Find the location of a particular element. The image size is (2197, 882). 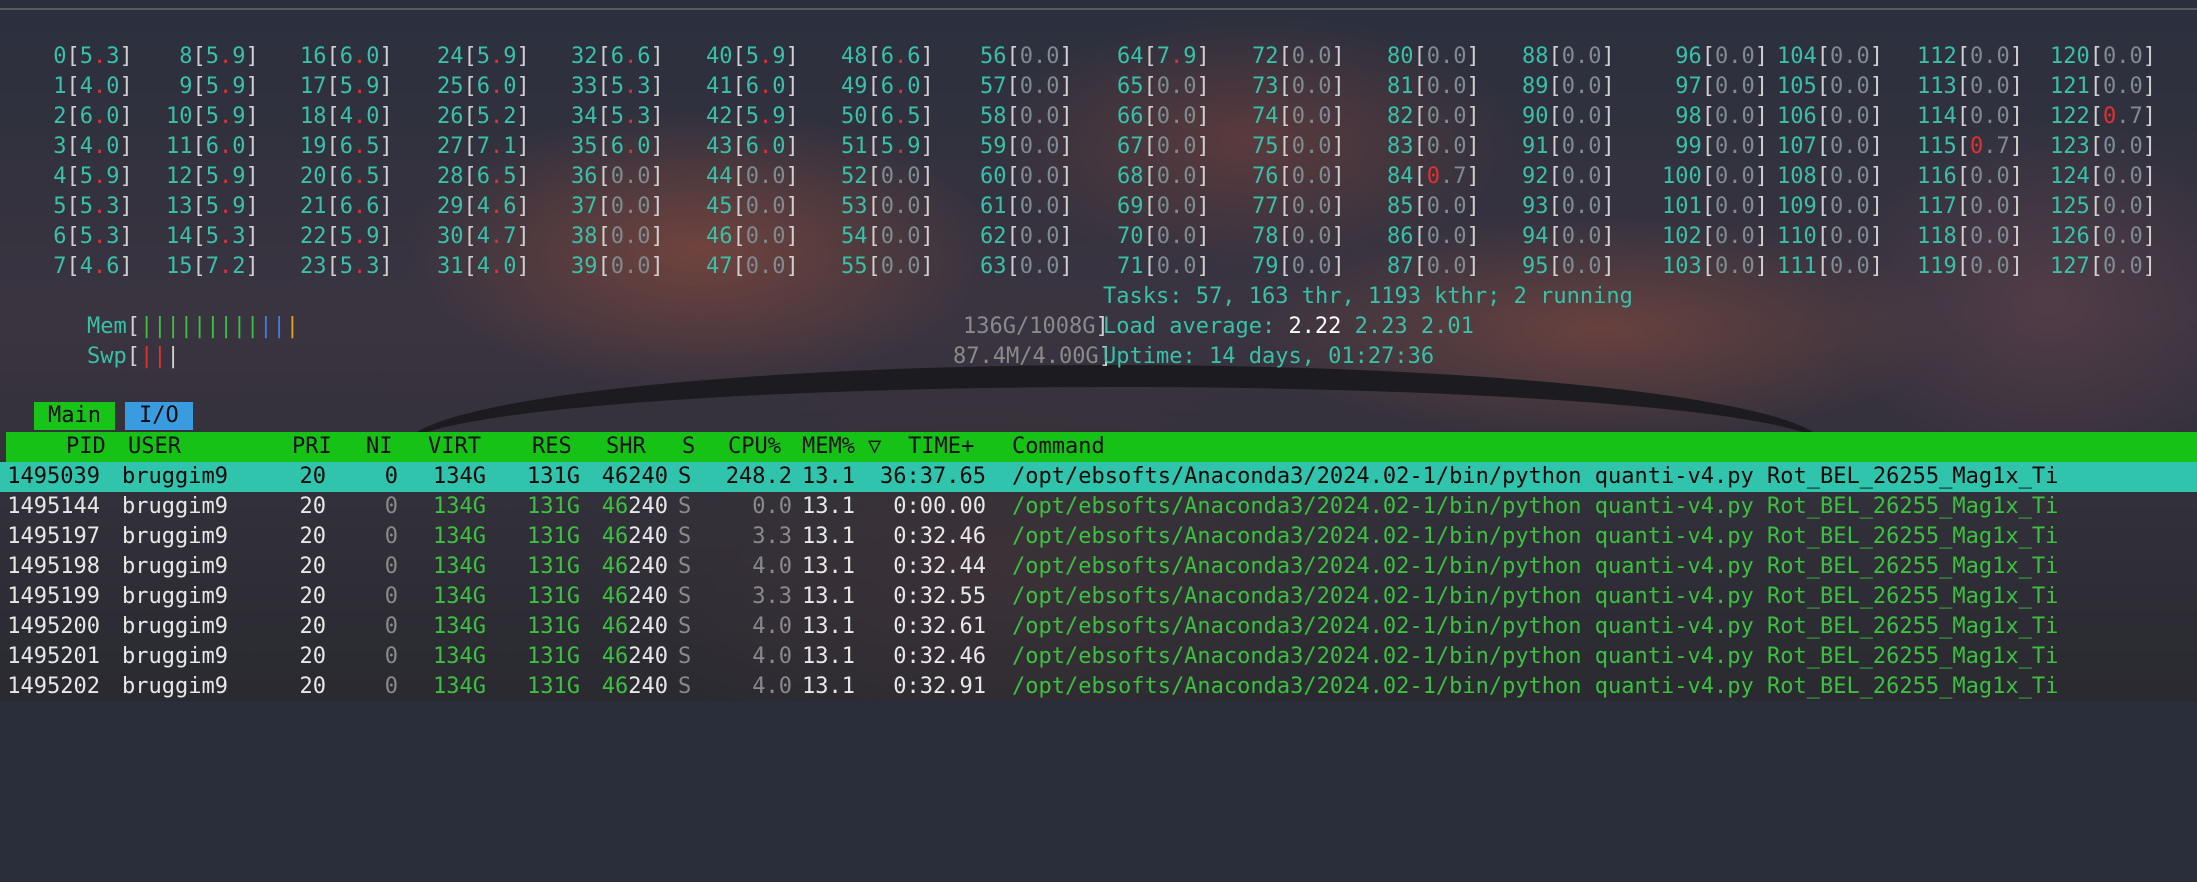

col-res: RES is located at coordinates (552, 447).